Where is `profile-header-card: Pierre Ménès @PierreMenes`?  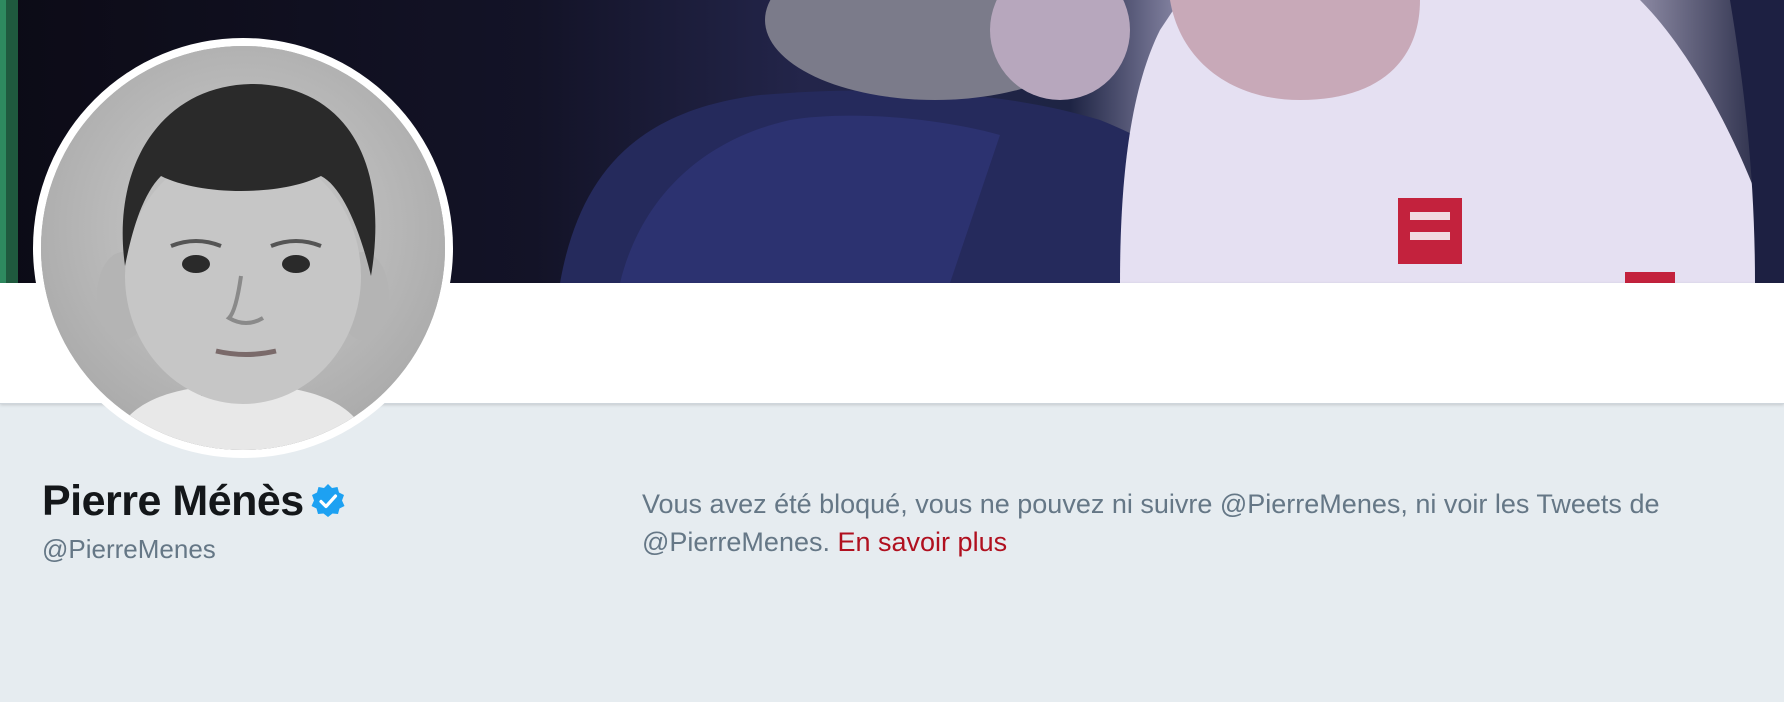
profile-header-card: Pierre Ménès @PierreMenes is located at coordinates (194, 521).